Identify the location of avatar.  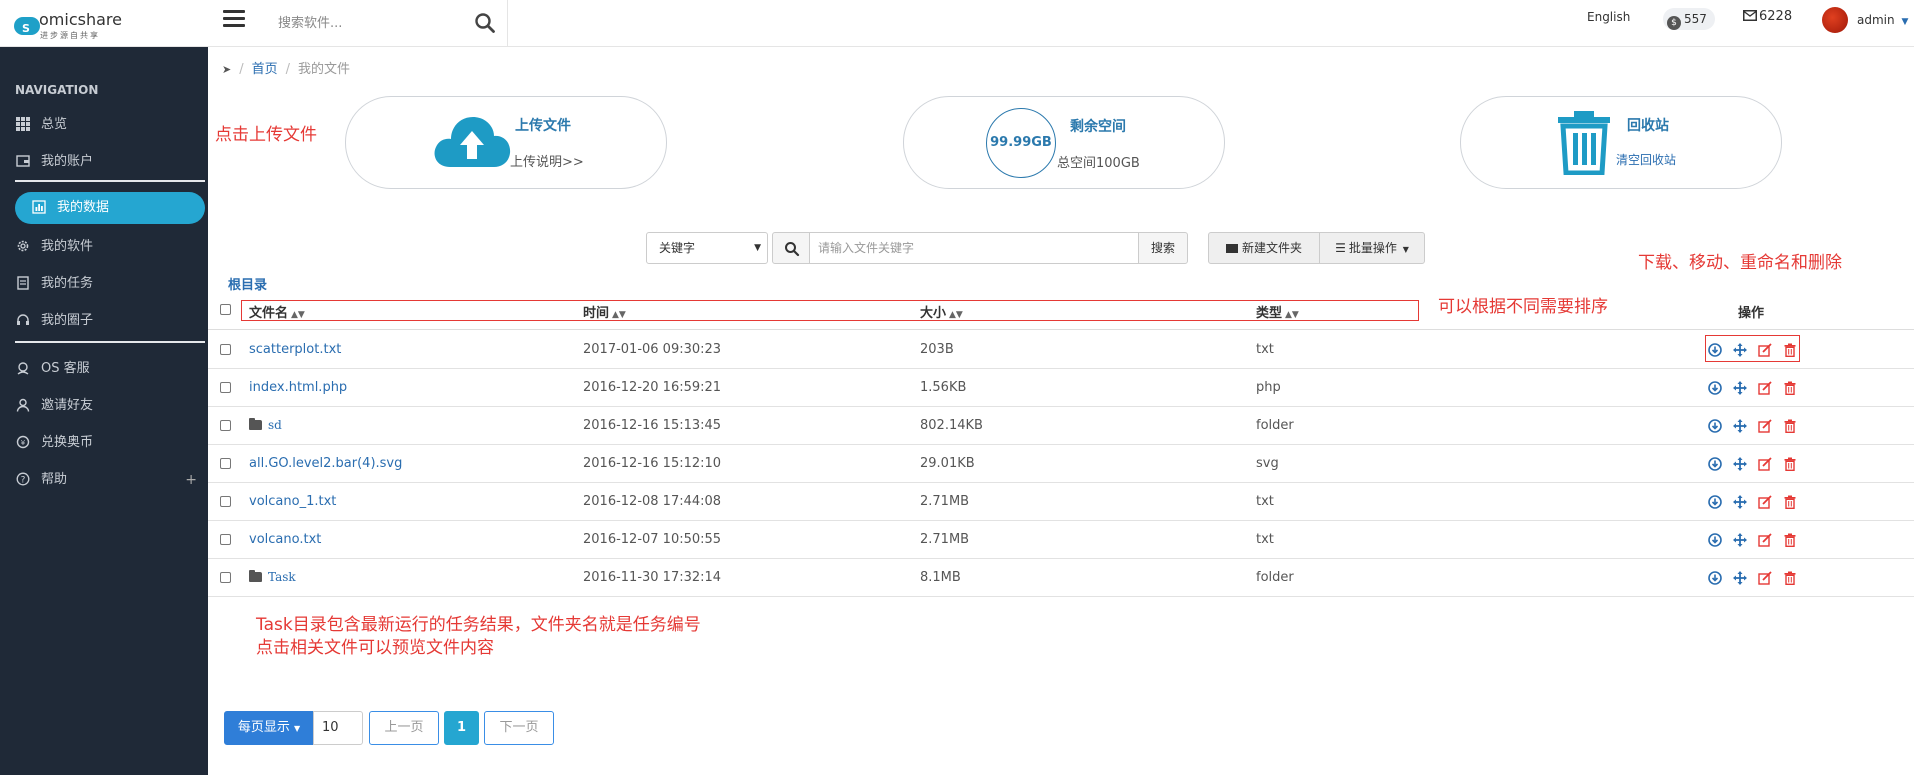
(1835, 20).